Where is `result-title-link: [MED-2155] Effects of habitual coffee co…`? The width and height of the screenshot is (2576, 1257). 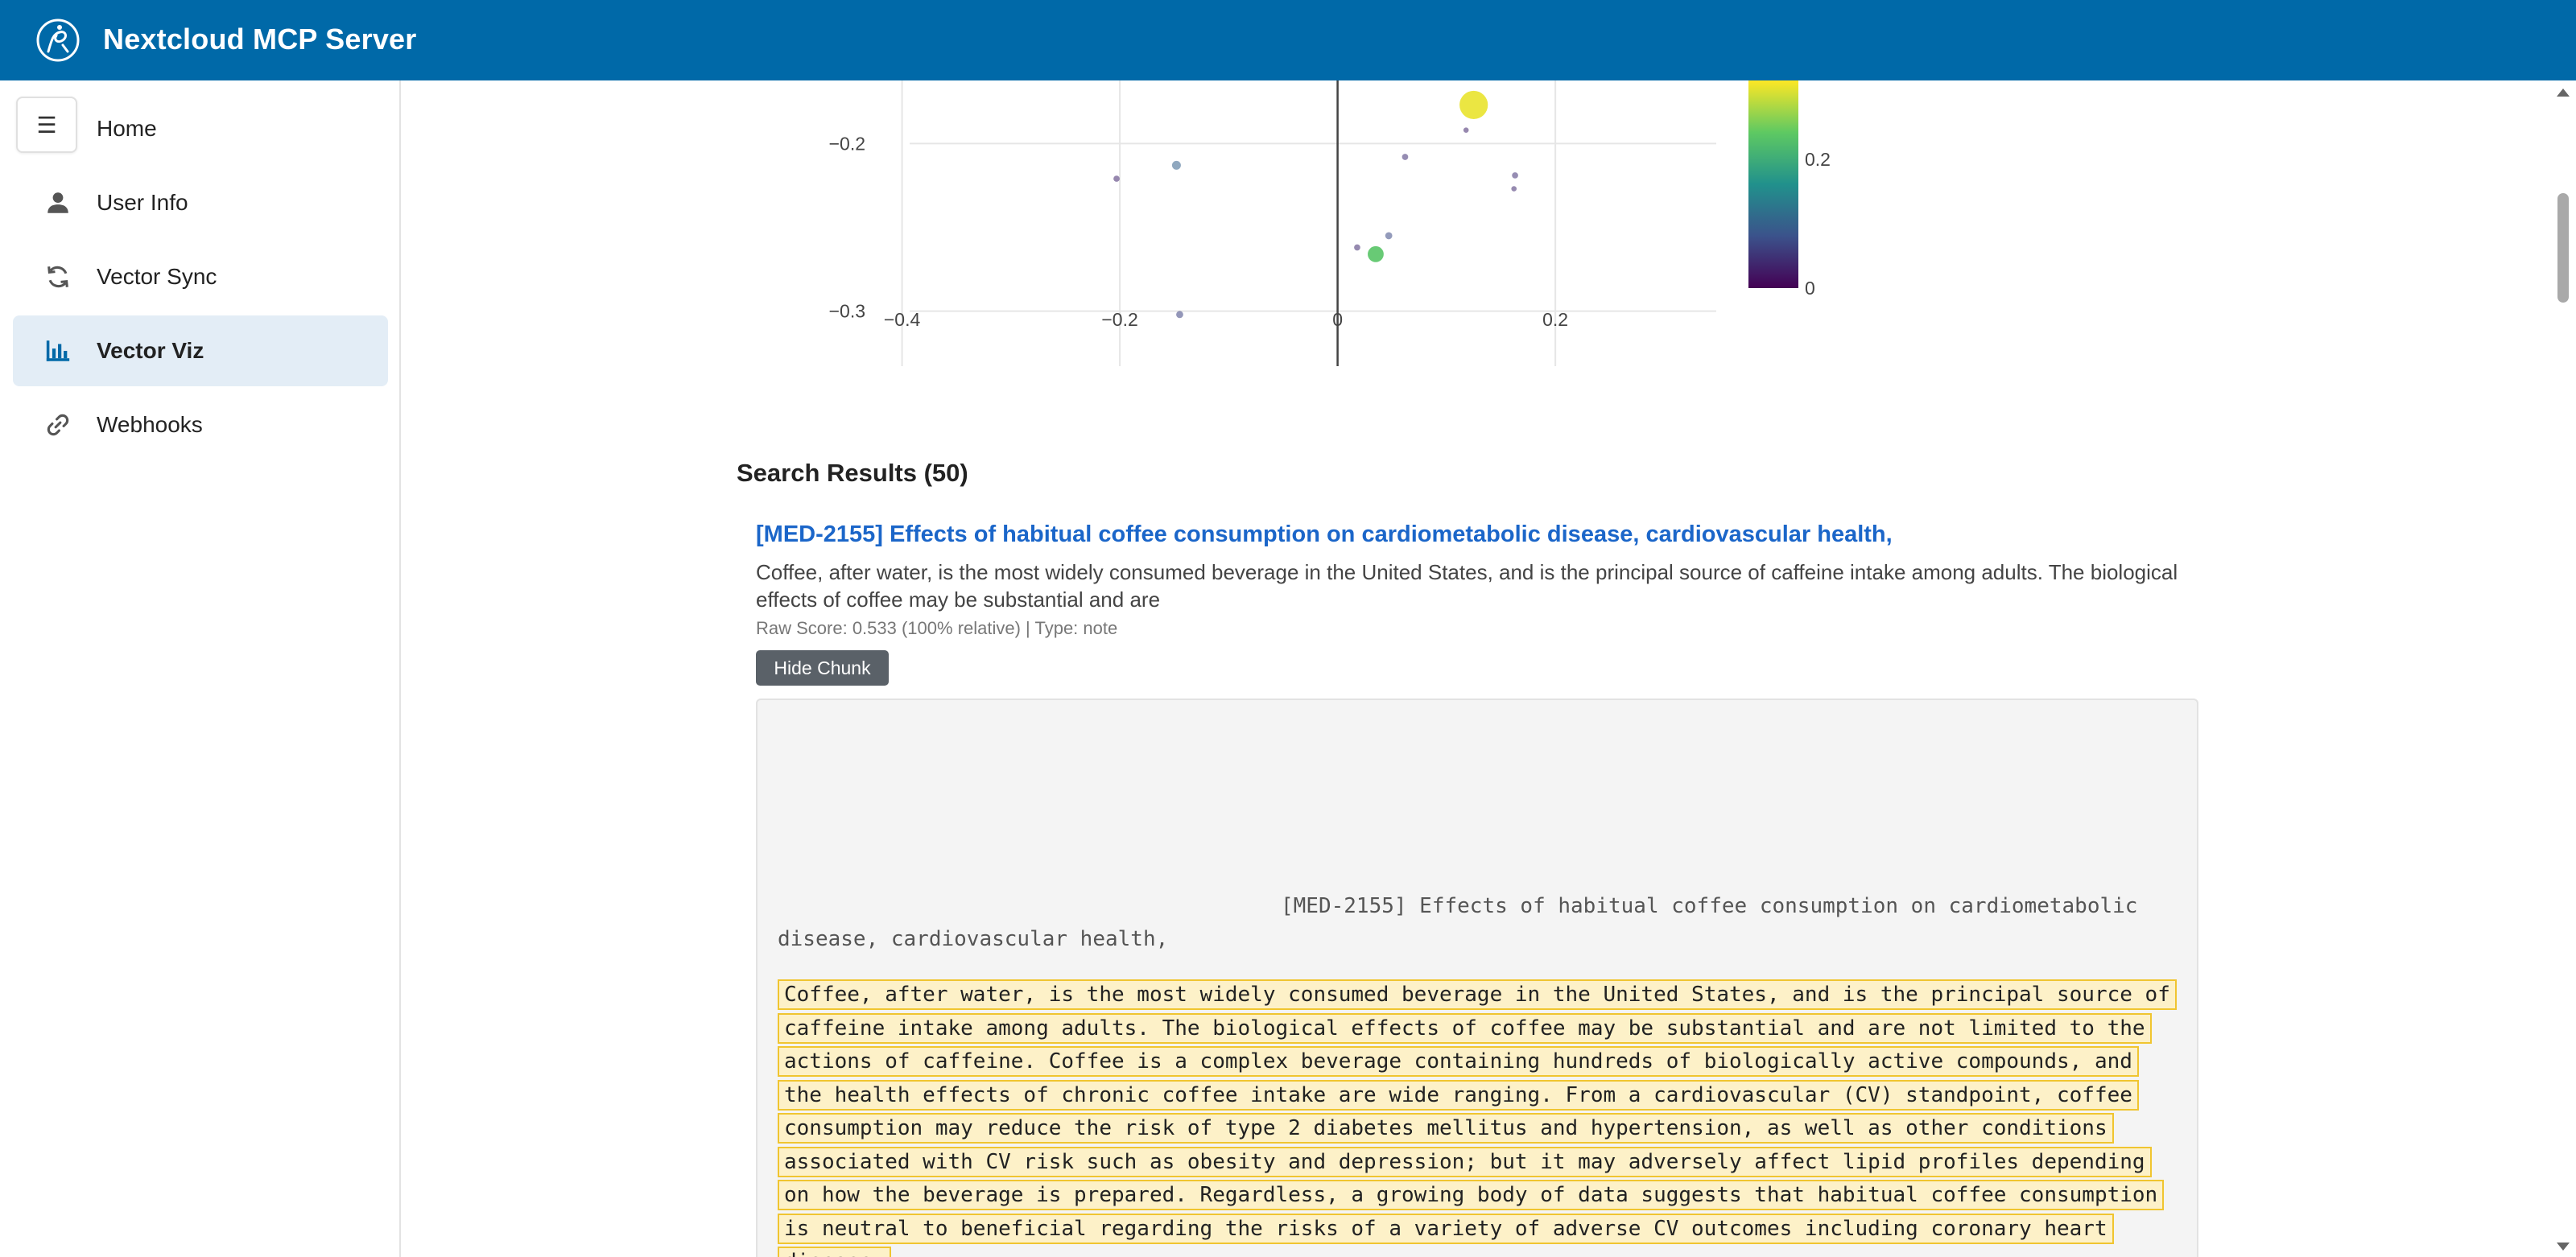
result-title-link: [MED-2155] Effects of habitual coffee co… is located at coordinates (1324, 534).